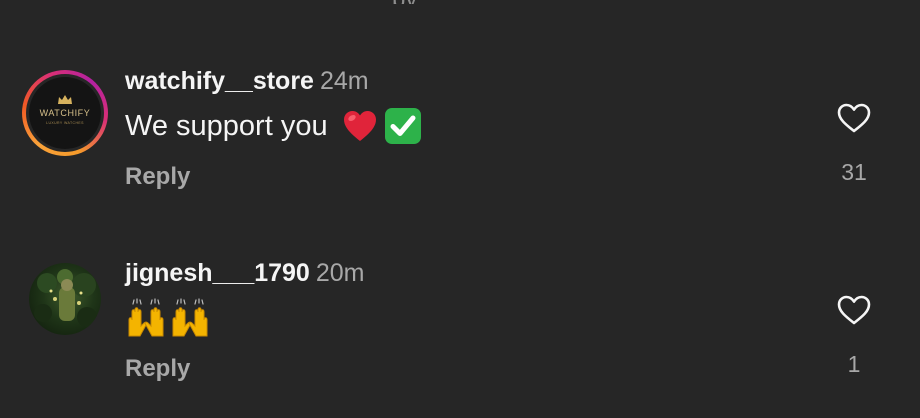  What do you see at coordinates (217, 273) in the screenshot?
I see `comment-username: jignesh___1790` at bounding box center [217, 273].